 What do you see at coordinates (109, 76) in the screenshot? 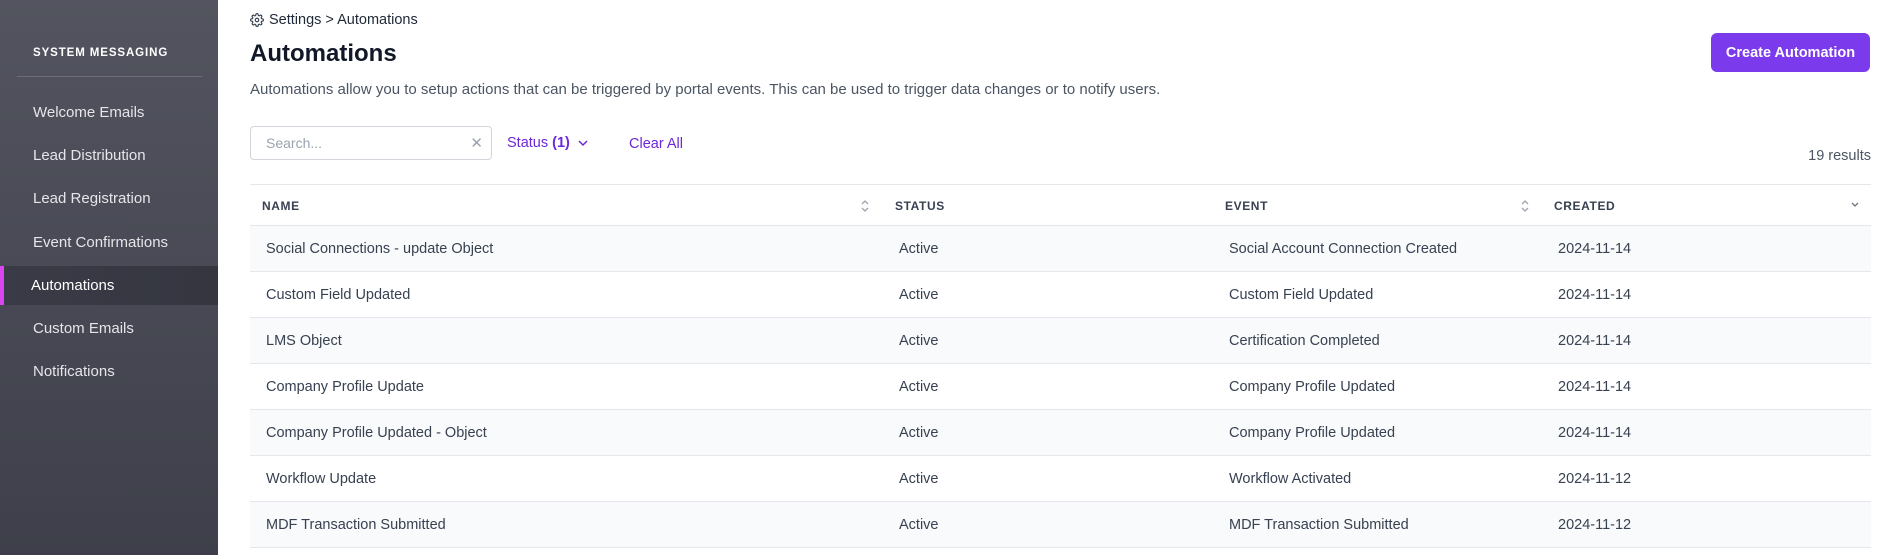
I see `sidebar-divider` at bounding box center [109, 76].